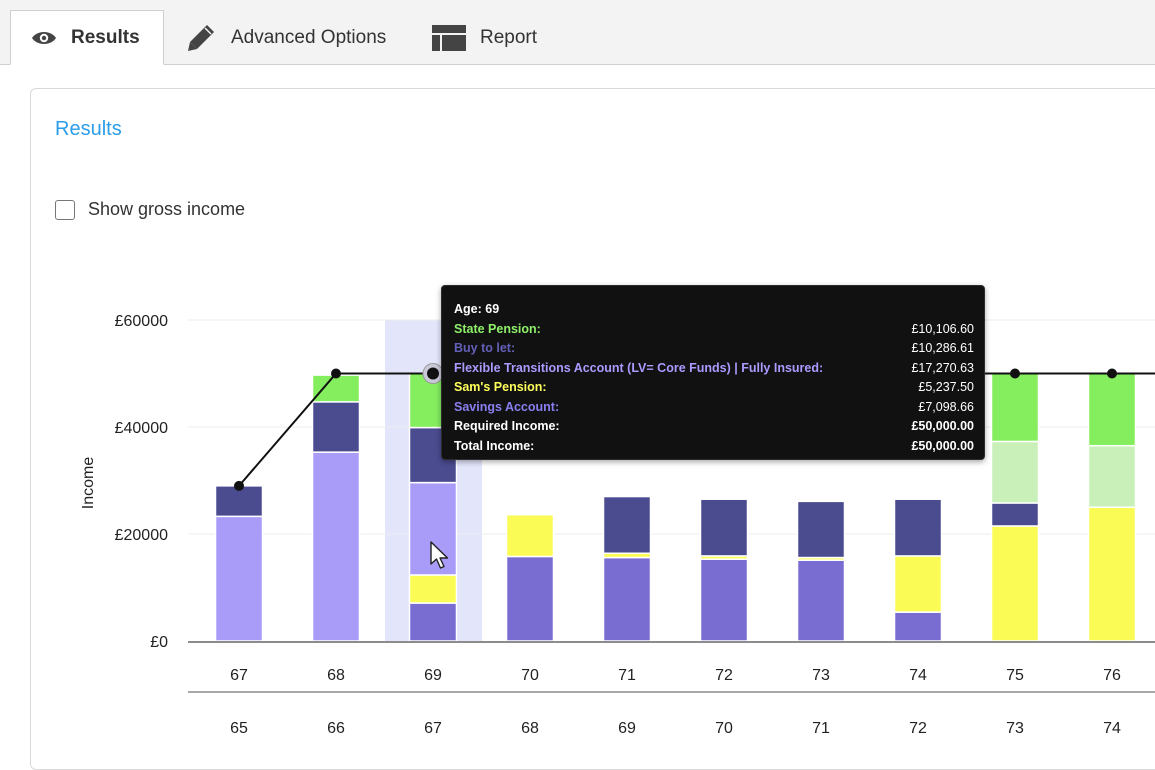 Image resolution: width=1155 pixels, height=770 pixels. What do you see at coordinates (577, 32) in the screenshot?
I see `tab-bar: Results Advanced Options Report` at bounding box center [577, 32].